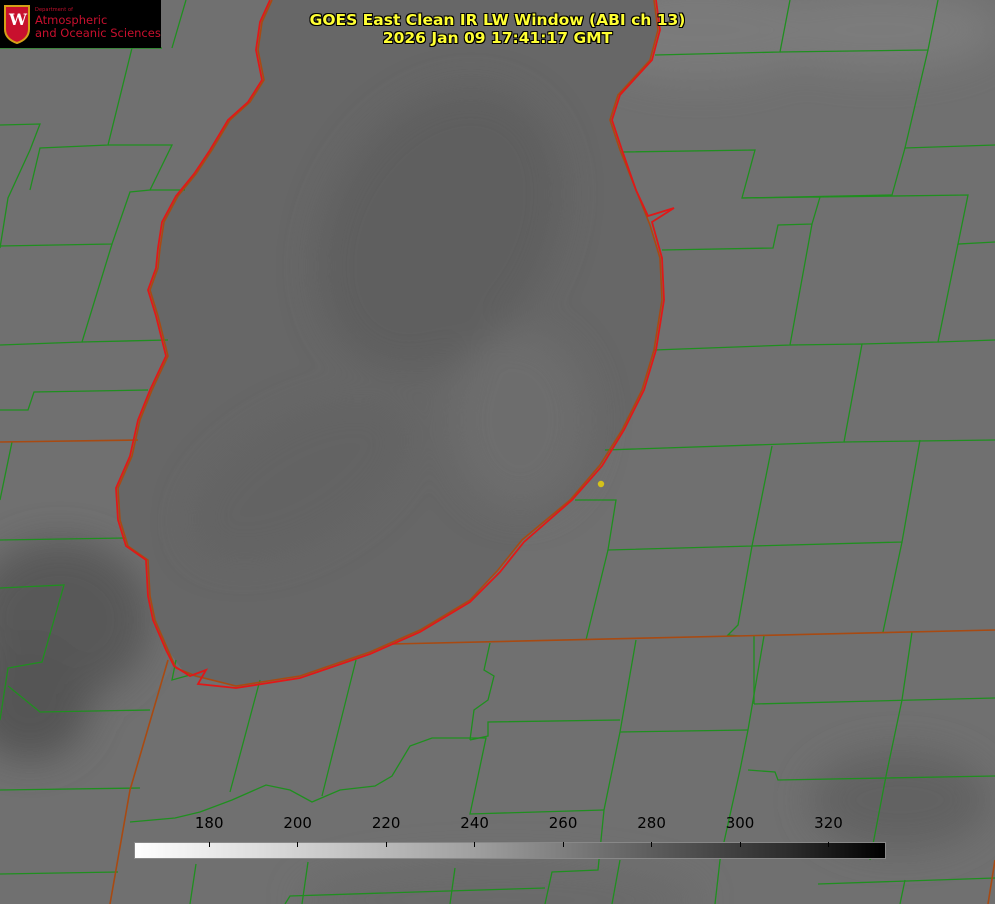  What do you see at coordinates (510, 850) in the screenshot?
I see `temperature-colorbar` at bounding box center [510, 850].